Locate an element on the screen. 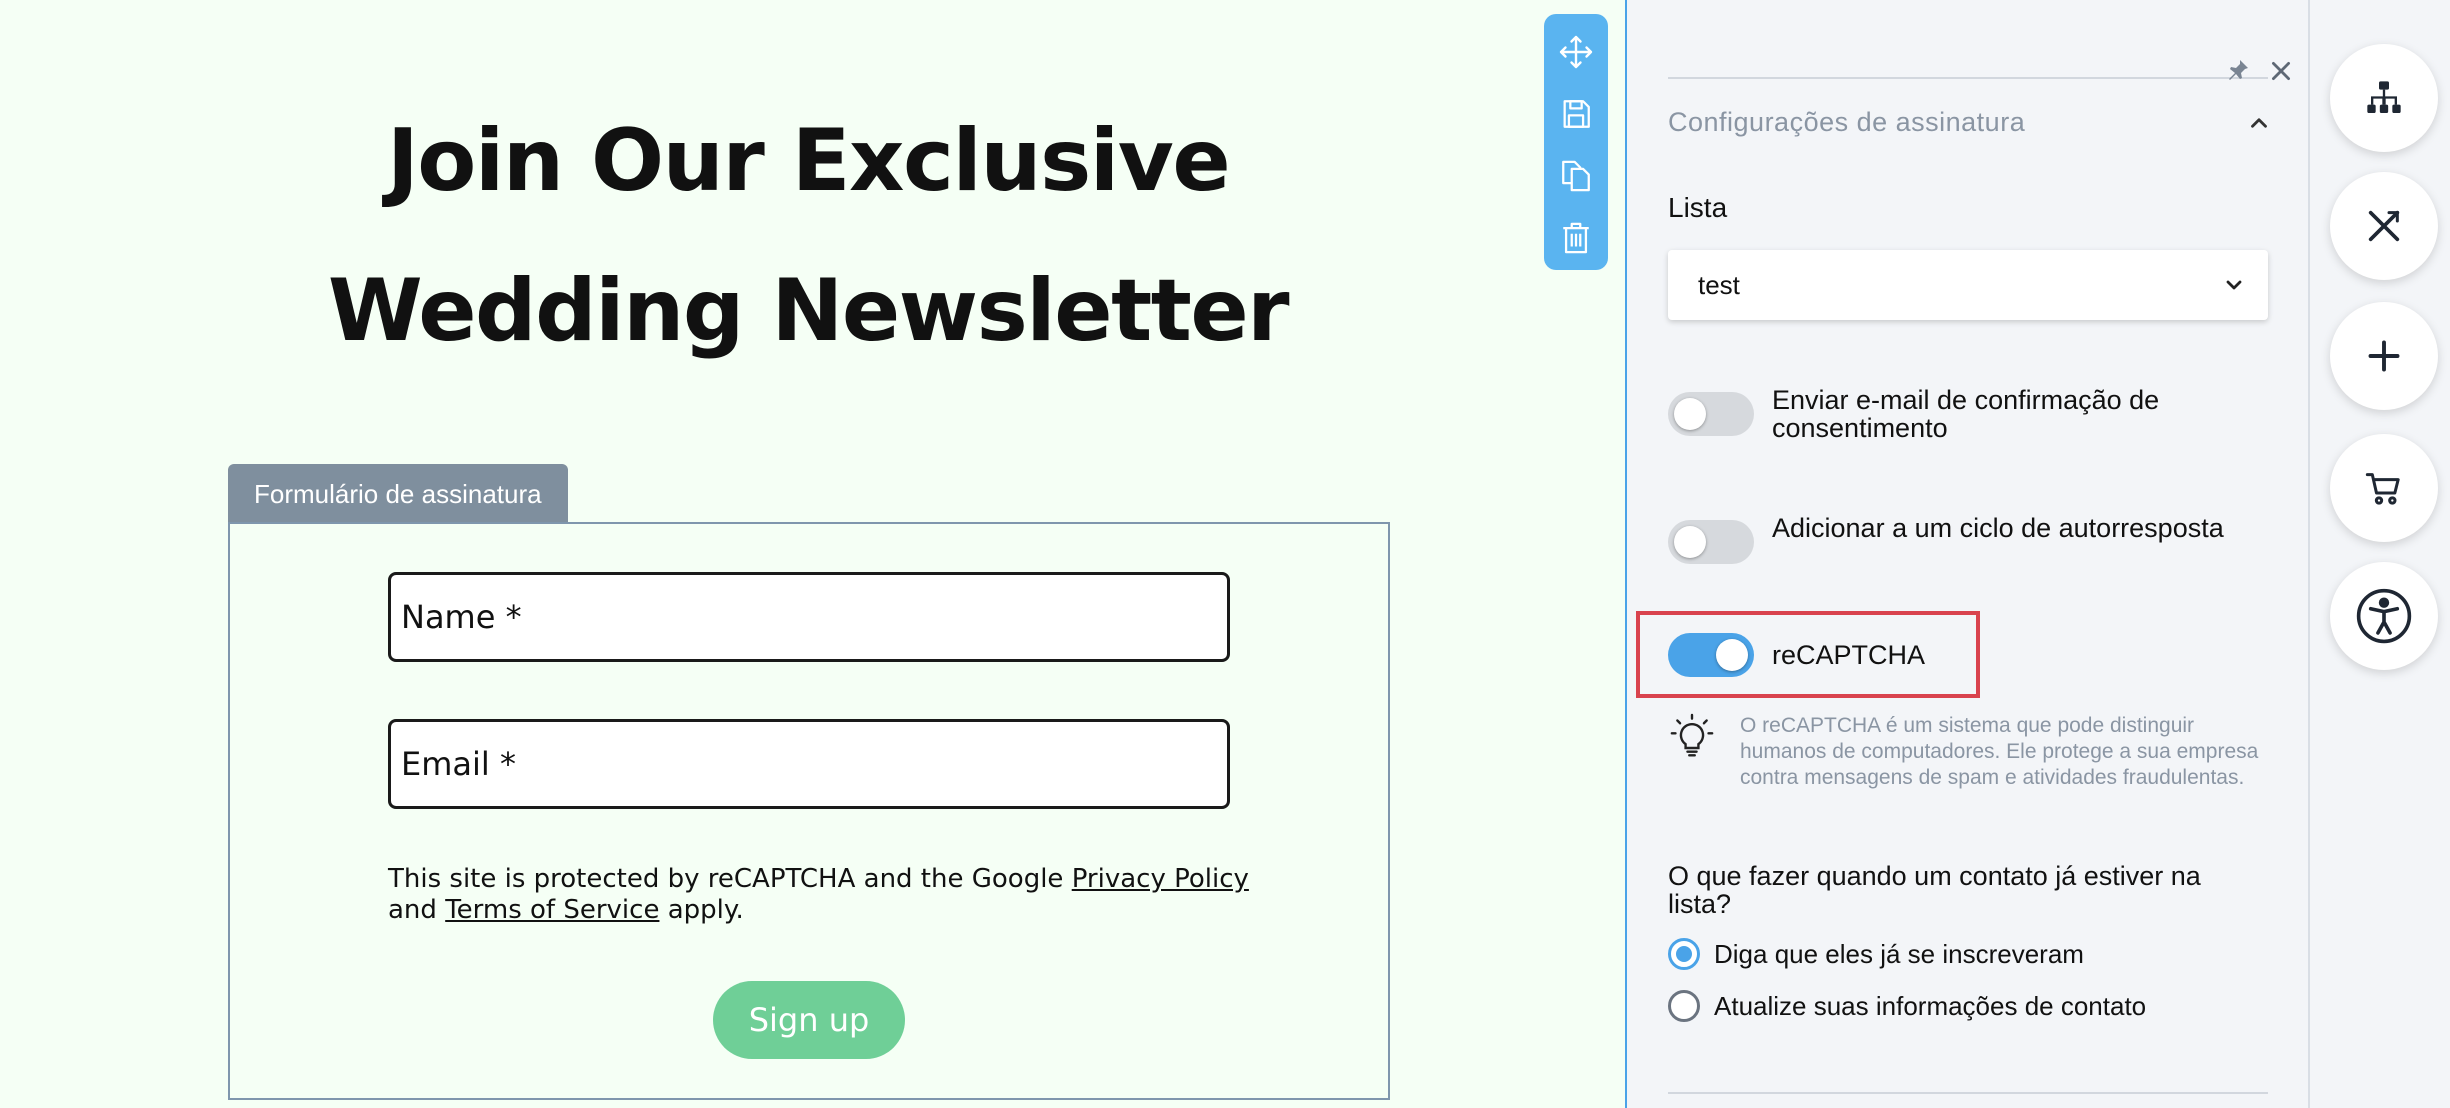 The height and width of the screenshot is (1108, 2450). recaptcha-notice-suffix: apply. is located at coordinates (701, 910).